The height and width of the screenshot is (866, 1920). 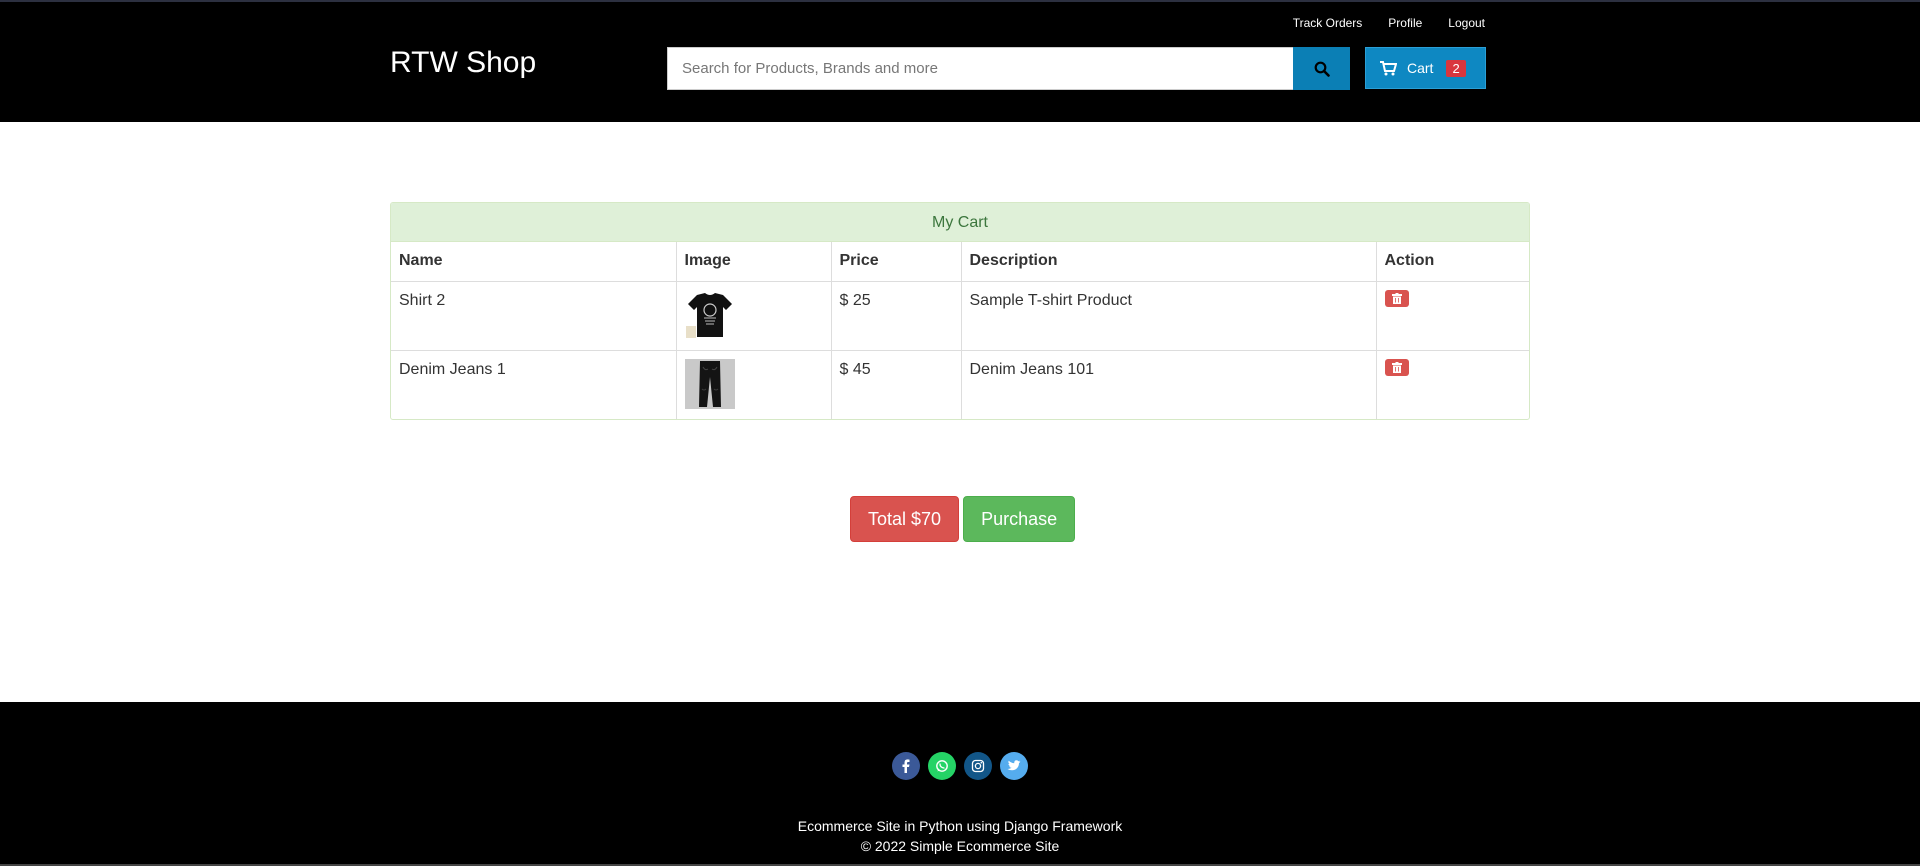 I want to click on cart-actions: Total $70 Purchase, so click(x=963, y=519).